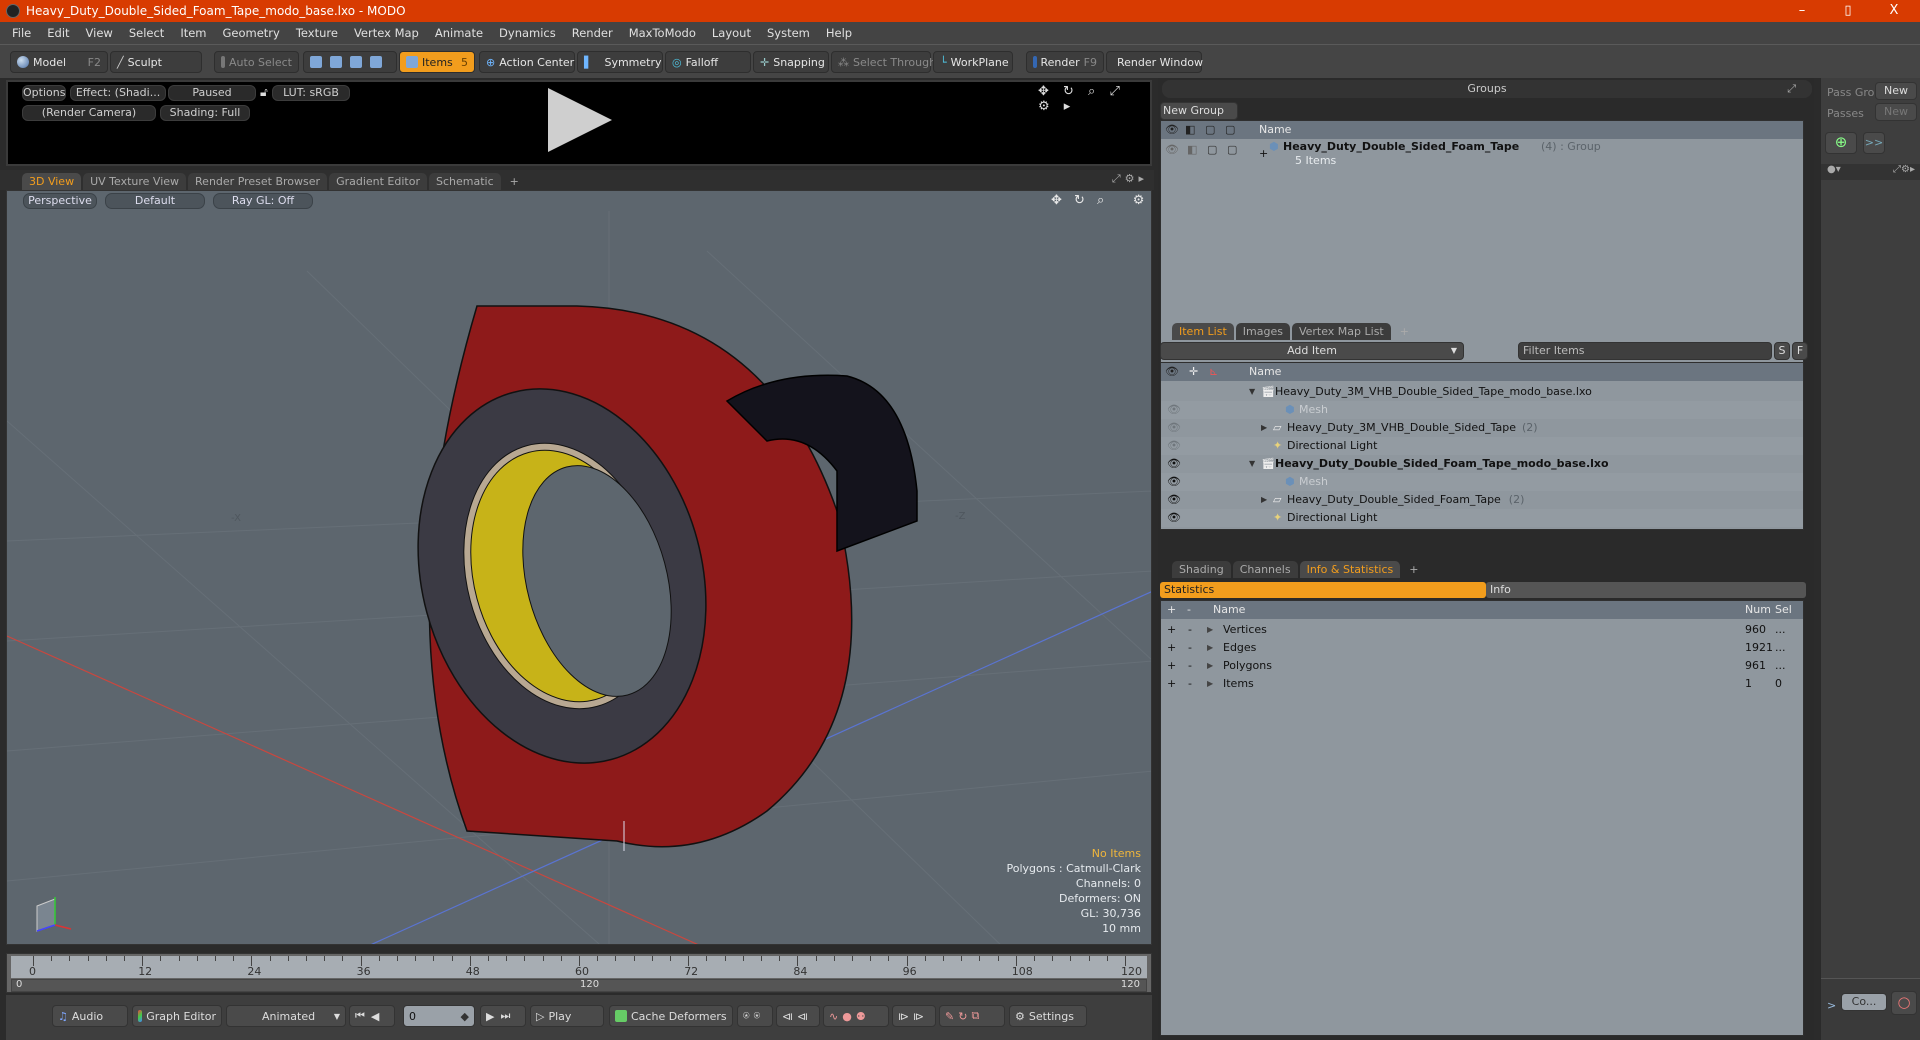 The width and height of the screenshot is (1920, 1040). What do you see at coordinates (1094, 99) in the screenshot?
I see `preview-view-controls: ✥ ↻ ⌕ ⤢ ⚙ ▸` at bounding box center [1094, 99].